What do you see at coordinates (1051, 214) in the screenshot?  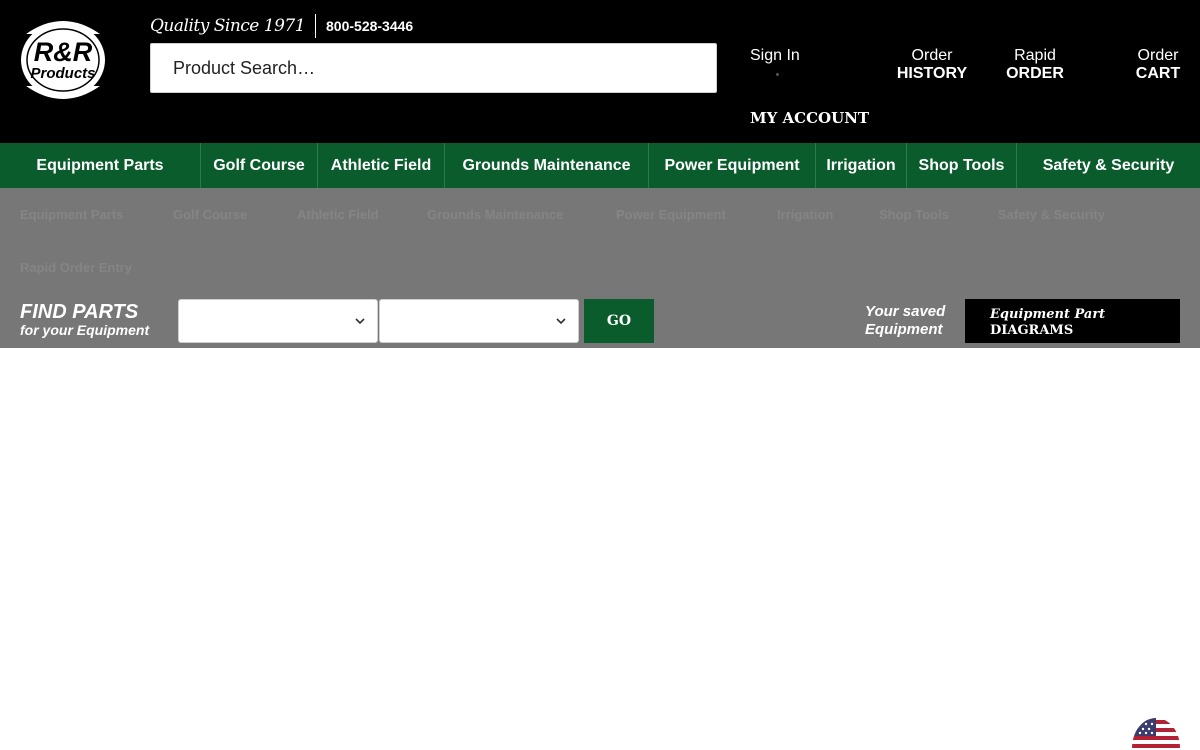 I see `submenu-safety-security: Safety & Security` at bounding box center [1051, 214].